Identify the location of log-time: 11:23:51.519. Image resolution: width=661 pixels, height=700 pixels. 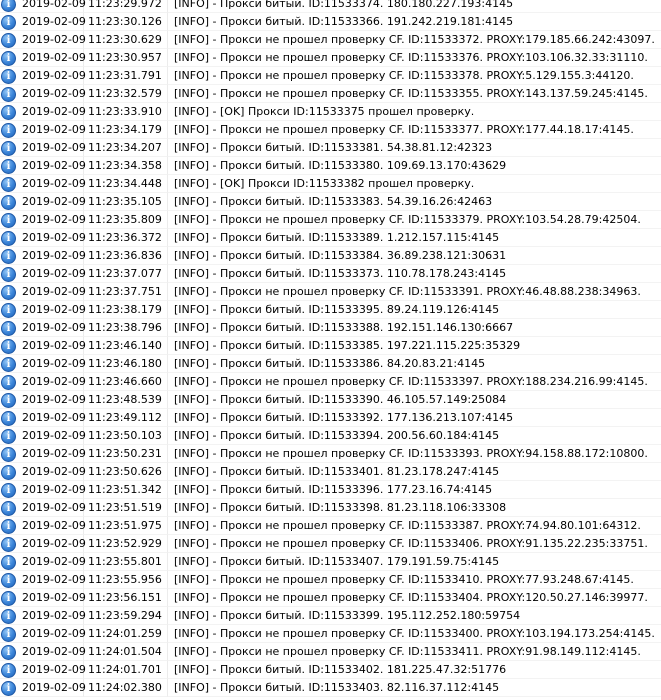
(126, 508).